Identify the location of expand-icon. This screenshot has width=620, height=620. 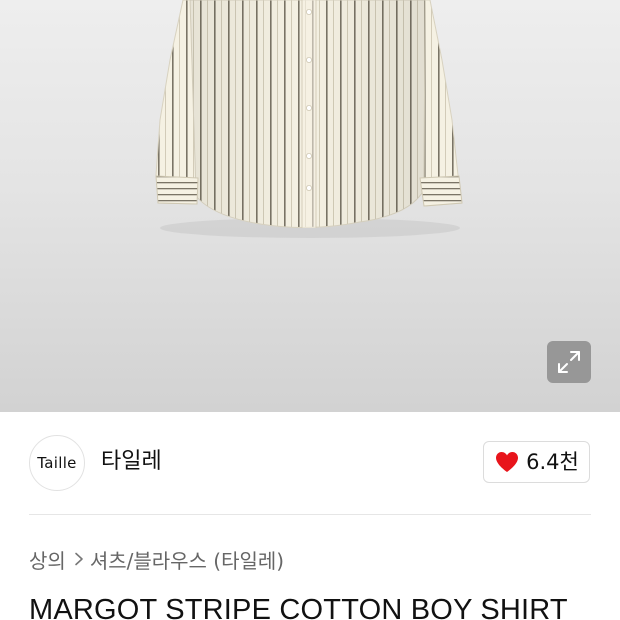
(569, 362).